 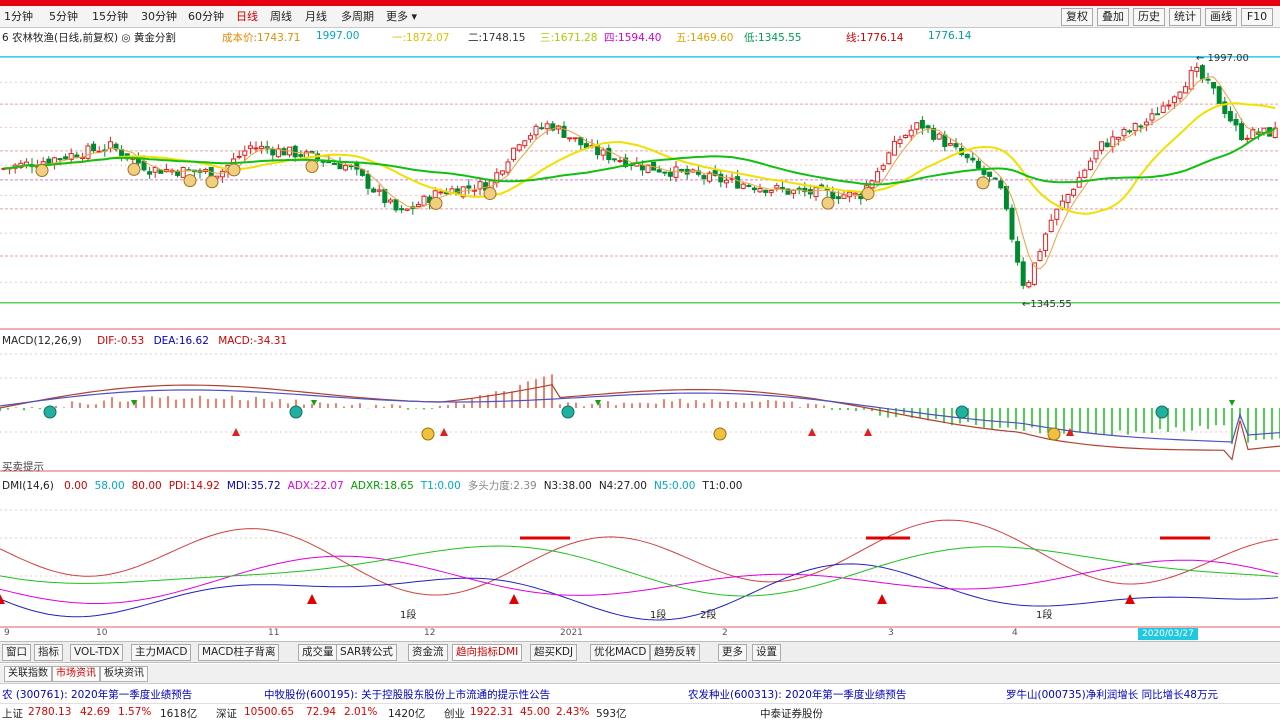 What do you see at coordinates (640, 674) in the screenshot?
I see `news-tabs: 关联指数 市场资讯 板块资讯` at bounding box center [640, 674].